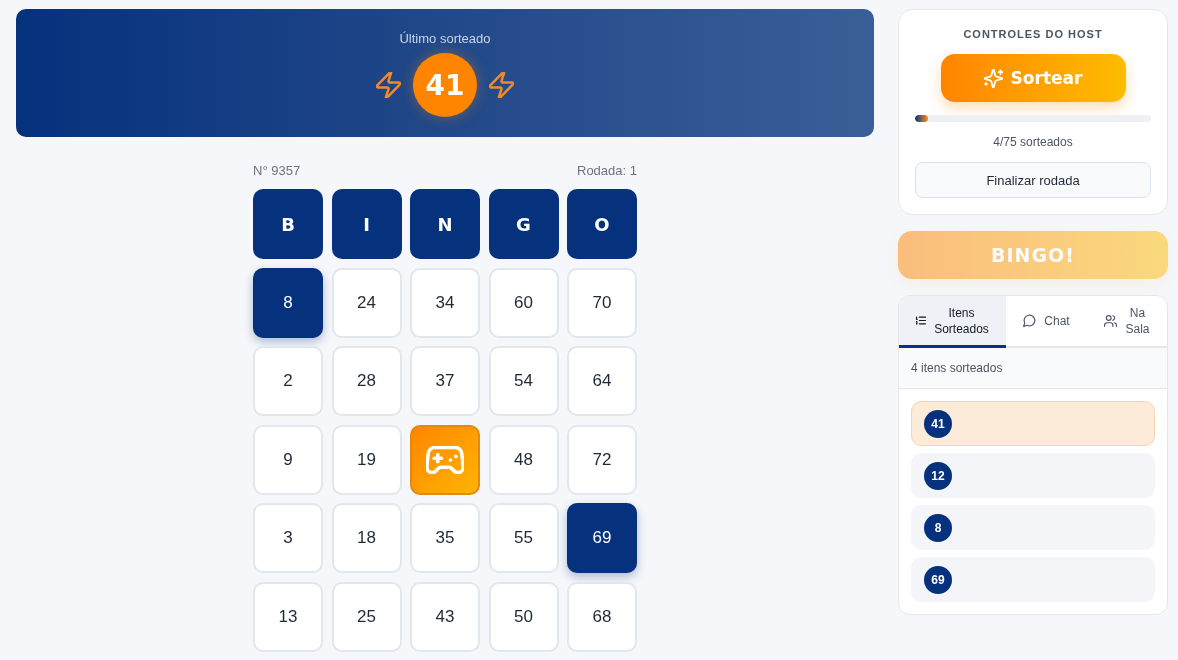  I want to click on list-icon, so click(921, 320).